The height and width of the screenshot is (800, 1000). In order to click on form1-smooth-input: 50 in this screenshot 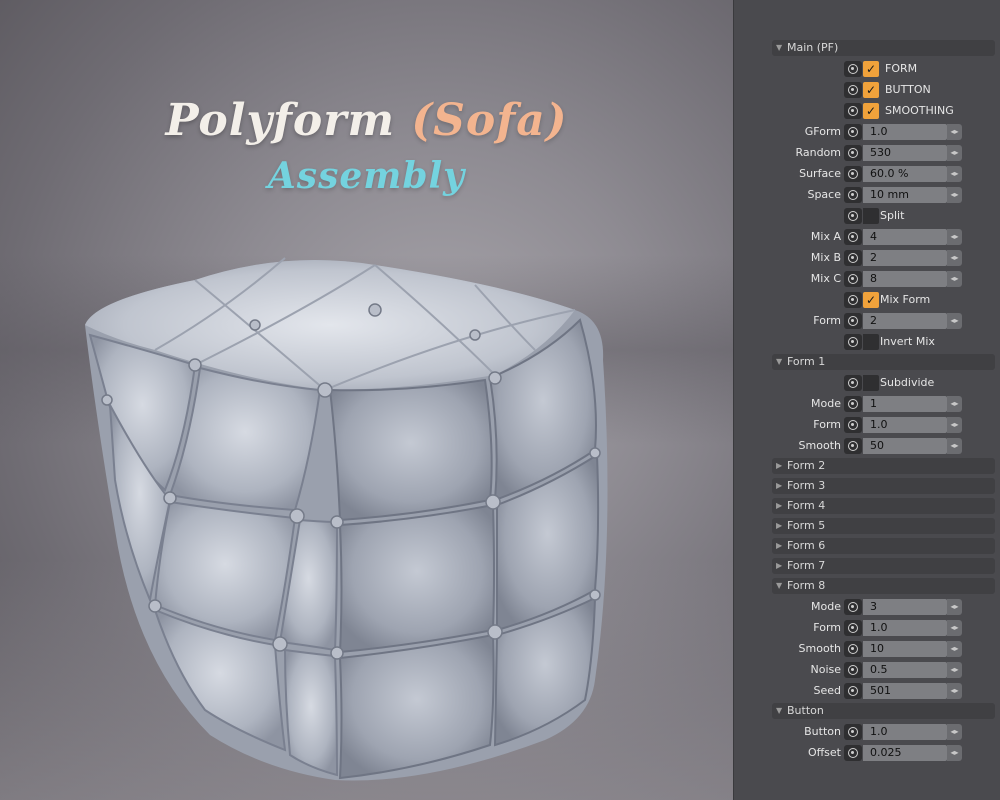, I will do `click(905, 446)`.